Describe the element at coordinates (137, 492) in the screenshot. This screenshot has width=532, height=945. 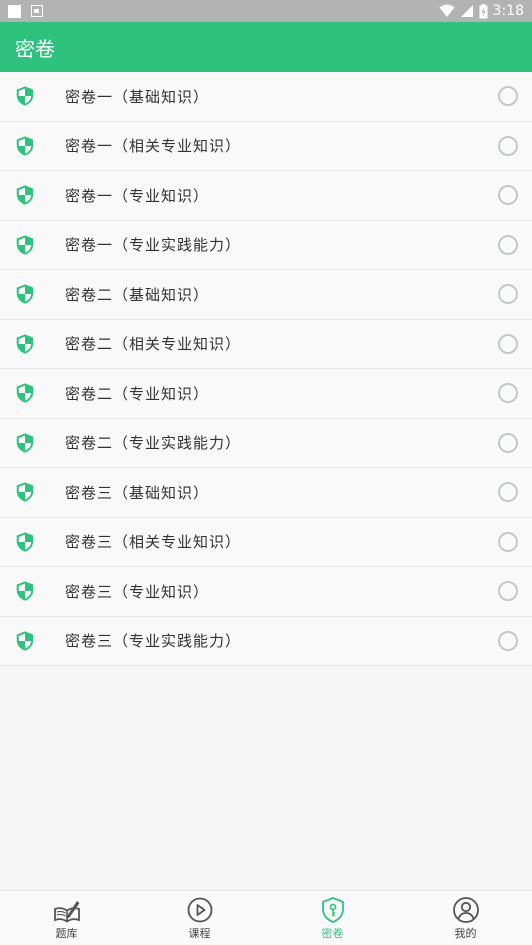
I see `list-item-label: 密卷三（基础知识）` at that location.